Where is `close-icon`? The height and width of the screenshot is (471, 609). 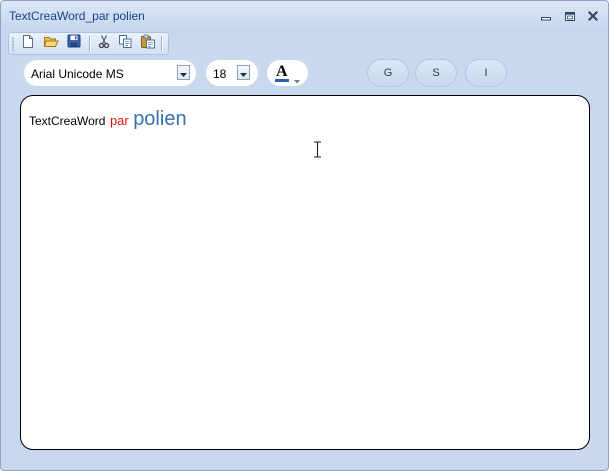 close-icon is located at coordinates (593, 16).